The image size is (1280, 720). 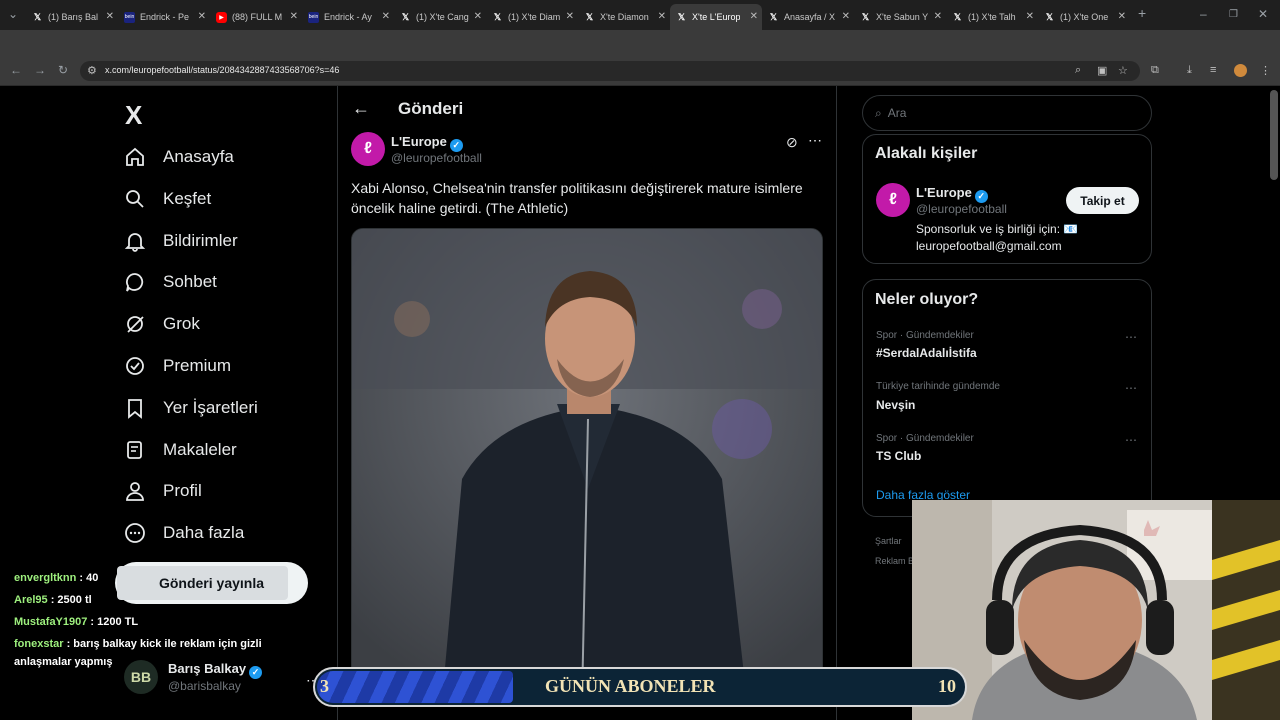 What do you see at coordinates (179, 157) in the screenshot?
I see `sidebar-item-home: Anasayfa` at bounding box center [179, 157].